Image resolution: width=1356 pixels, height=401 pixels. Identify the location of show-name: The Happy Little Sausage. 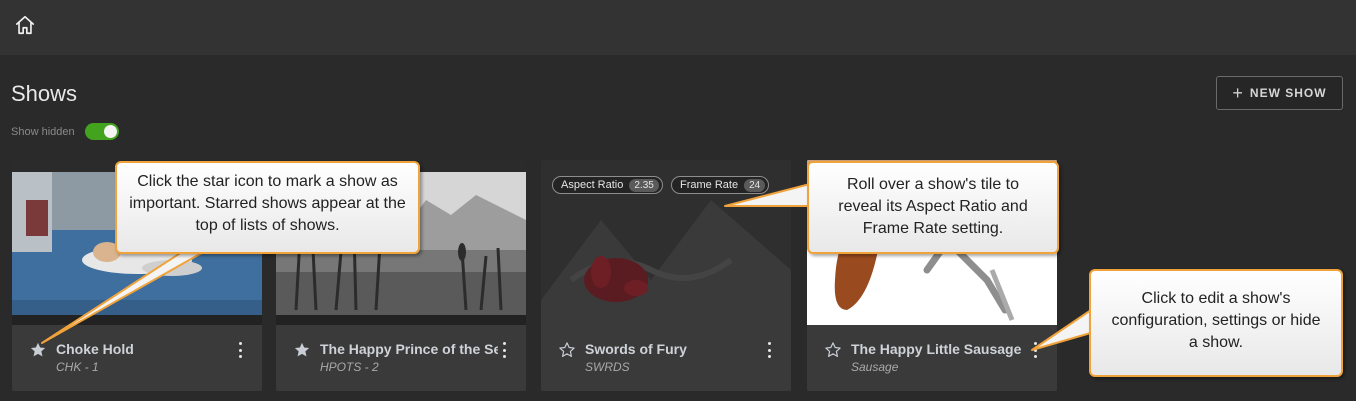
(940, 349).